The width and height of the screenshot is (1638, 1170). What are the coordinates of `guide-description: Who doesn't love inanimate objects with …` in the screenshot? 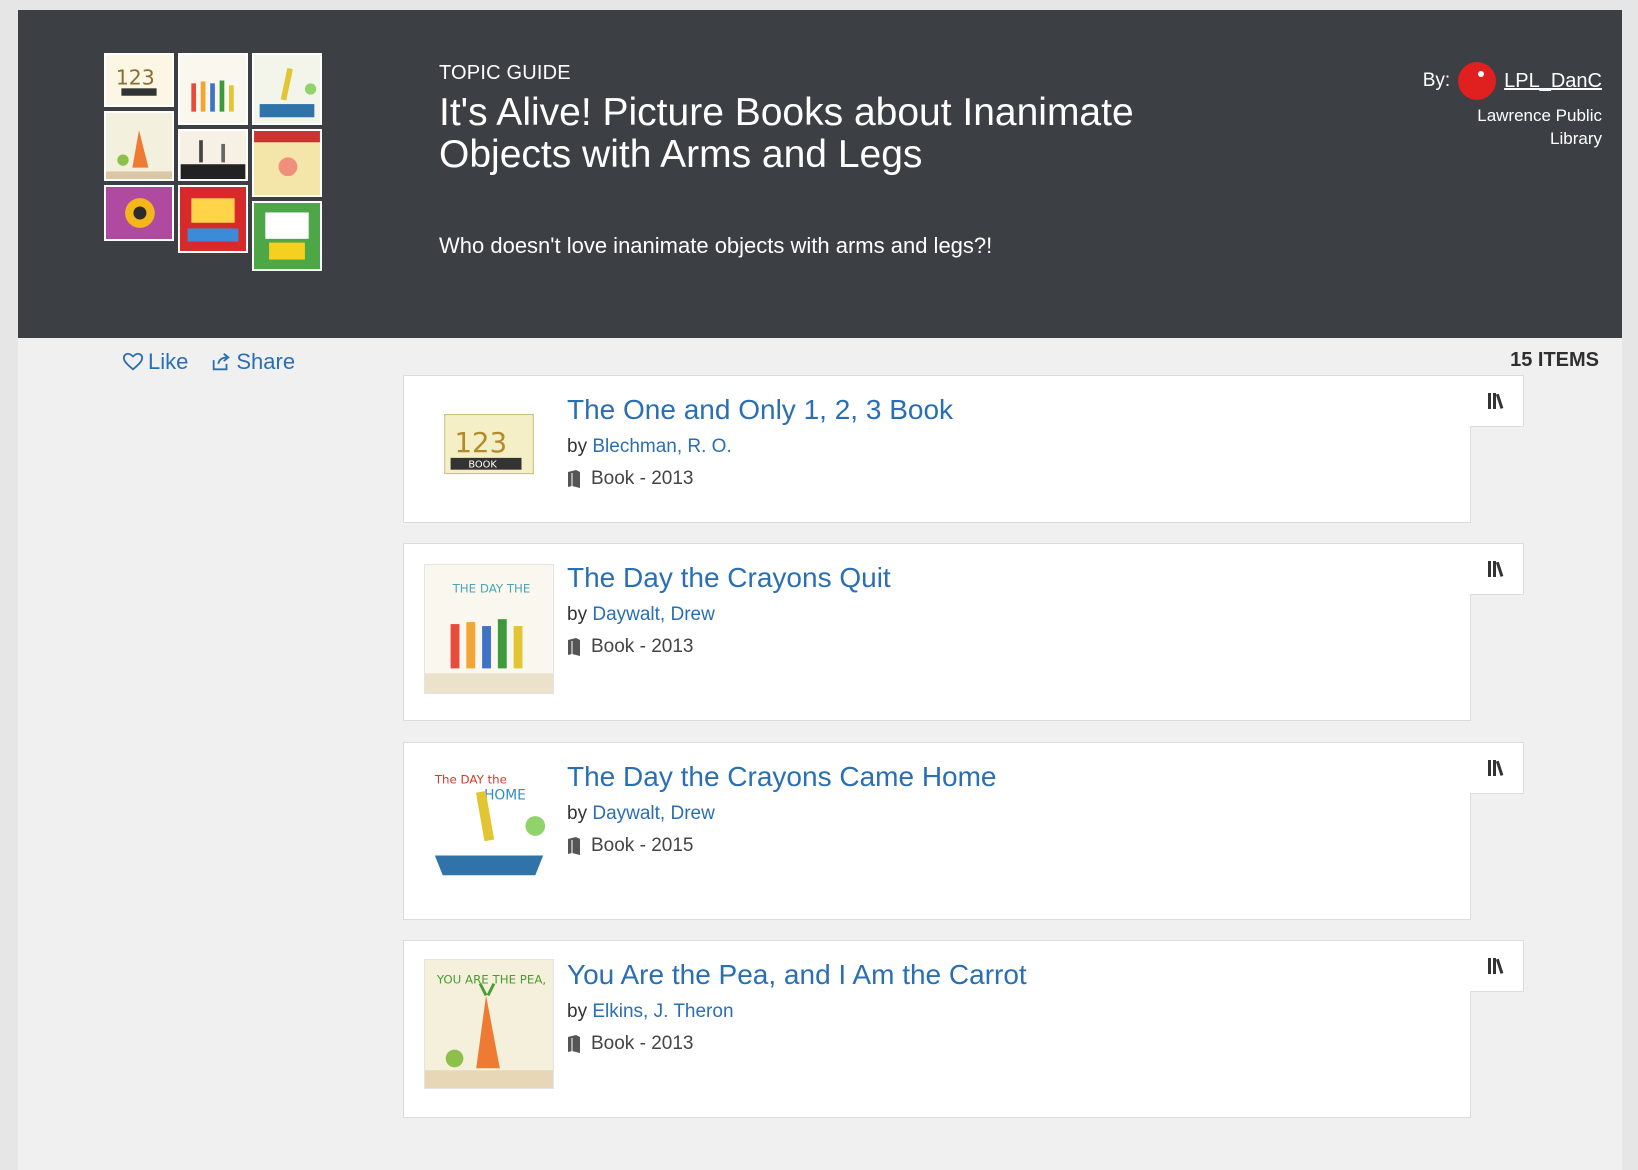 It's located at (716, 245).